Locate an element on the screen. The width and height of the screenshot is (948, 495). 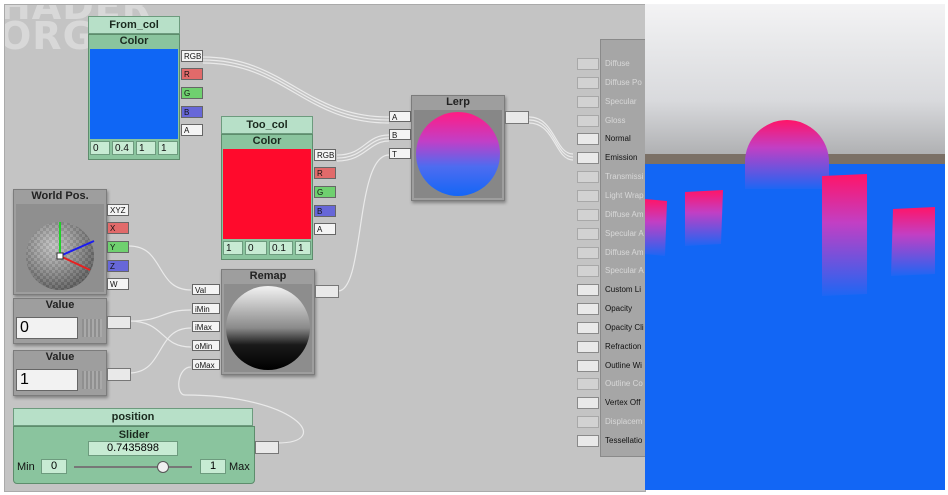
lerp-input-b: B is located at coordinates (400, 134).